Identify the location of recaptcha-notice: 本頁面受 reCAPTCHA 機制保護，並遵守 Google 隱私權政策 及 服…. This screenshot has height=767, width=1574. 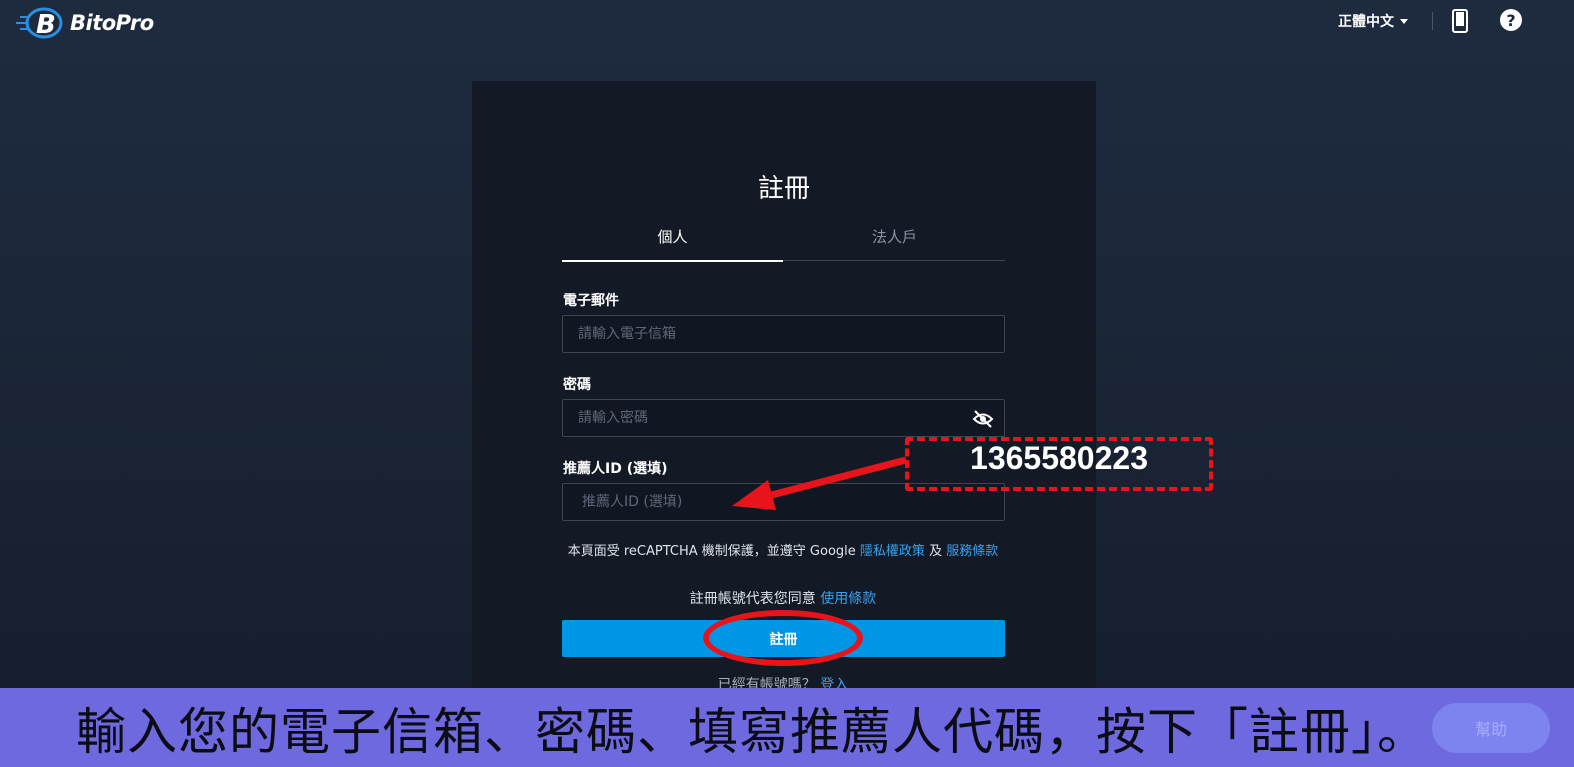
(783, 549).